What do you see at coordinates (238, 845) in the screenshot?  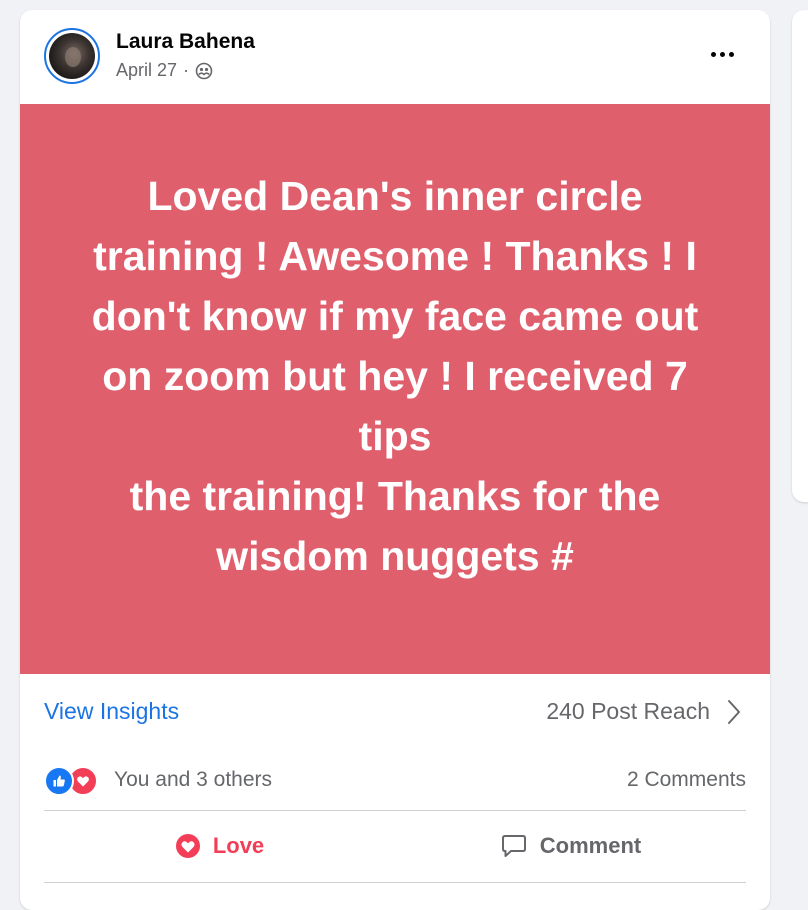 I see `love-label: Love` at bounding box center [238, 845].